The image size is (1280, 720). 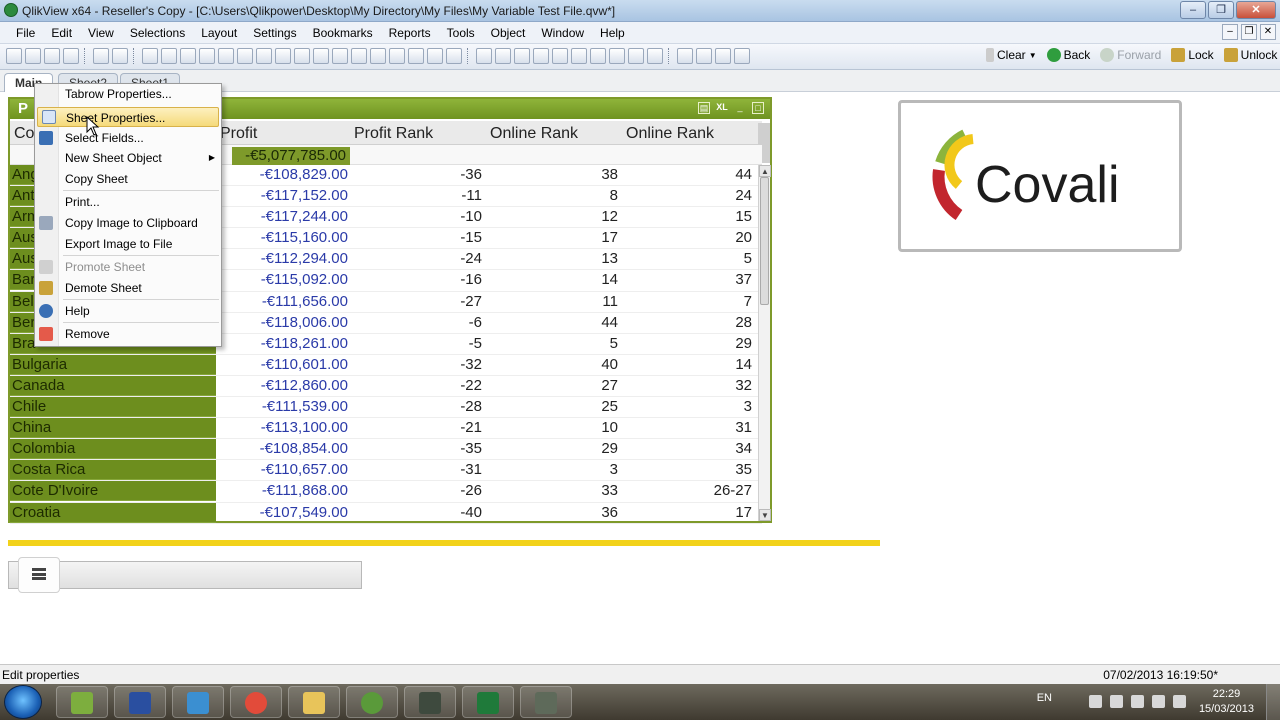 I want to click on menu-settings: Settings, so click(x=274, y=33).